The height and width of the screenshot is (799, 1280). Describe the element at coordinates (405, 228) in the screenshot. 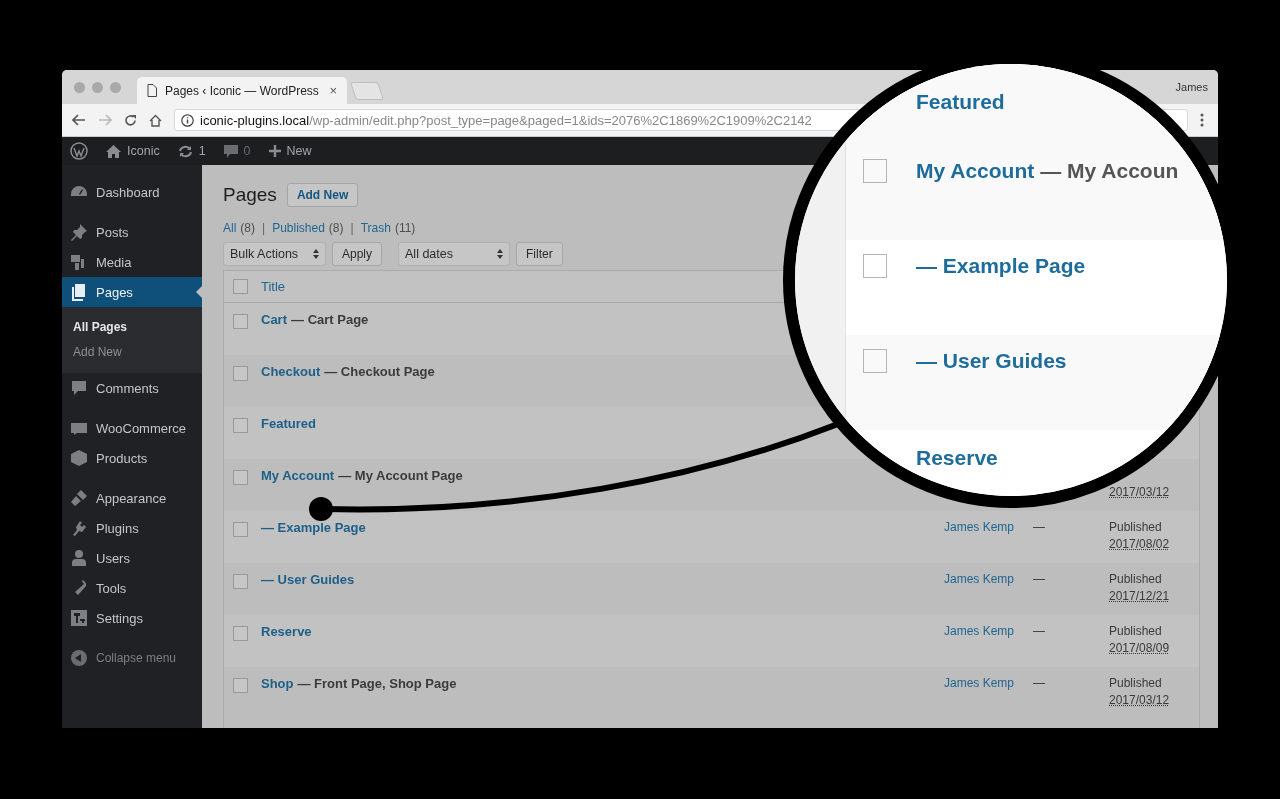

I see `filter-count: (11)` at that location.